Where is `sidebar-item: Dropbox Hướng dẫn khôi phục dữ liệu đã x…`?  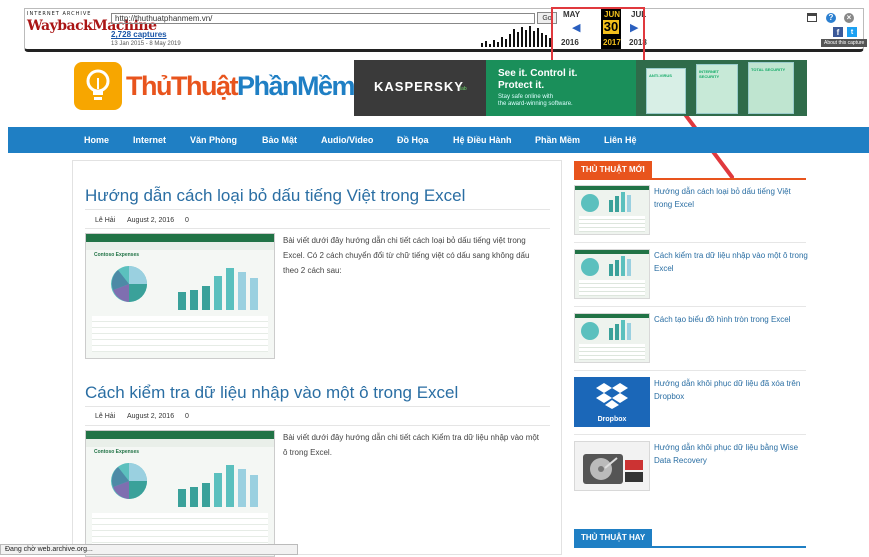
sidebar-item: Dropbox Hướng dẫn khôi phục dữ liệu đã x… is located at coordinates (690, 407).